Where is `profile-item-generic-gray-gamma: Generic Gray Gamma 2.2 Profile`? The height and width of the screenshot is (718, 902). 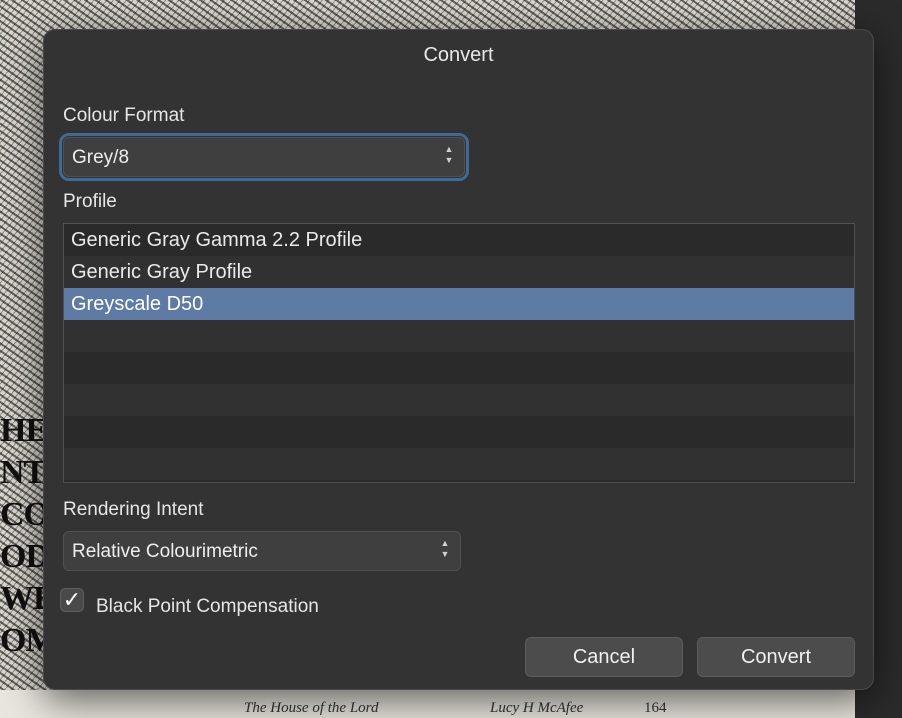 profile-item-generic-gray-gamma: Generic Gray Gamma 2.2 Profile is located at coordinates (459, 240).